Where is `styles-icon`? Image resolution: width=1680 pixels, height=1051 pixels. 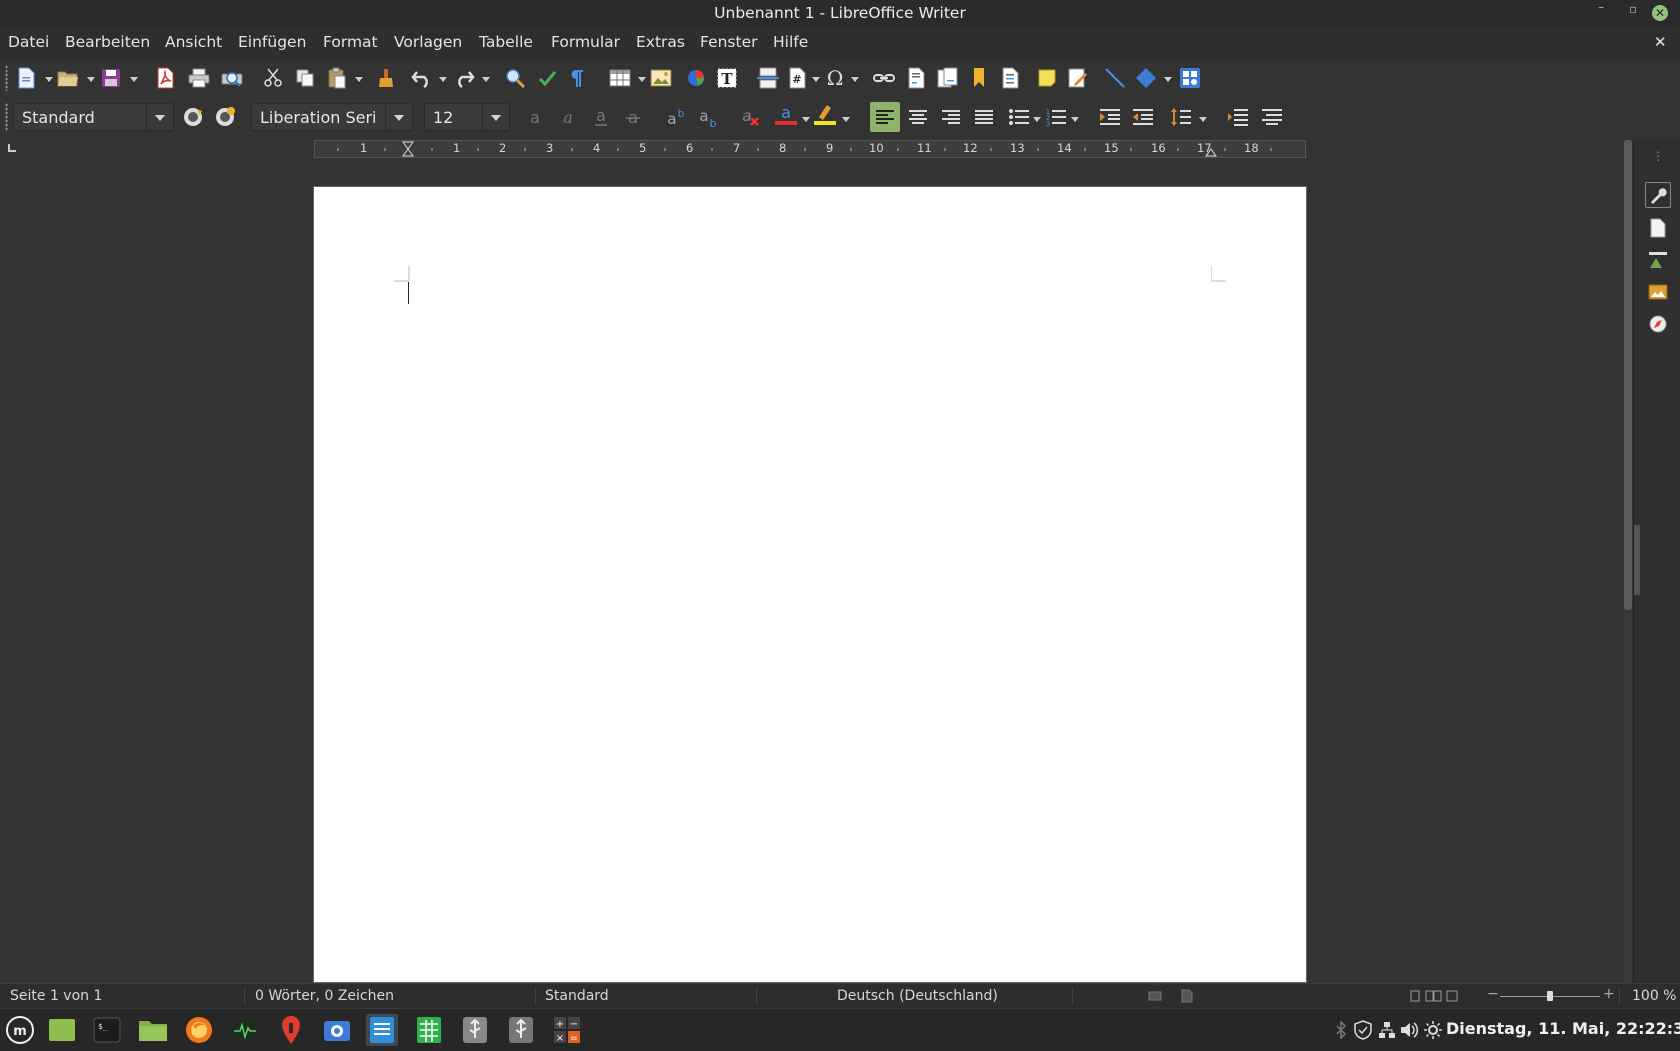 styles-icon is located at coordinates (1658, 260).